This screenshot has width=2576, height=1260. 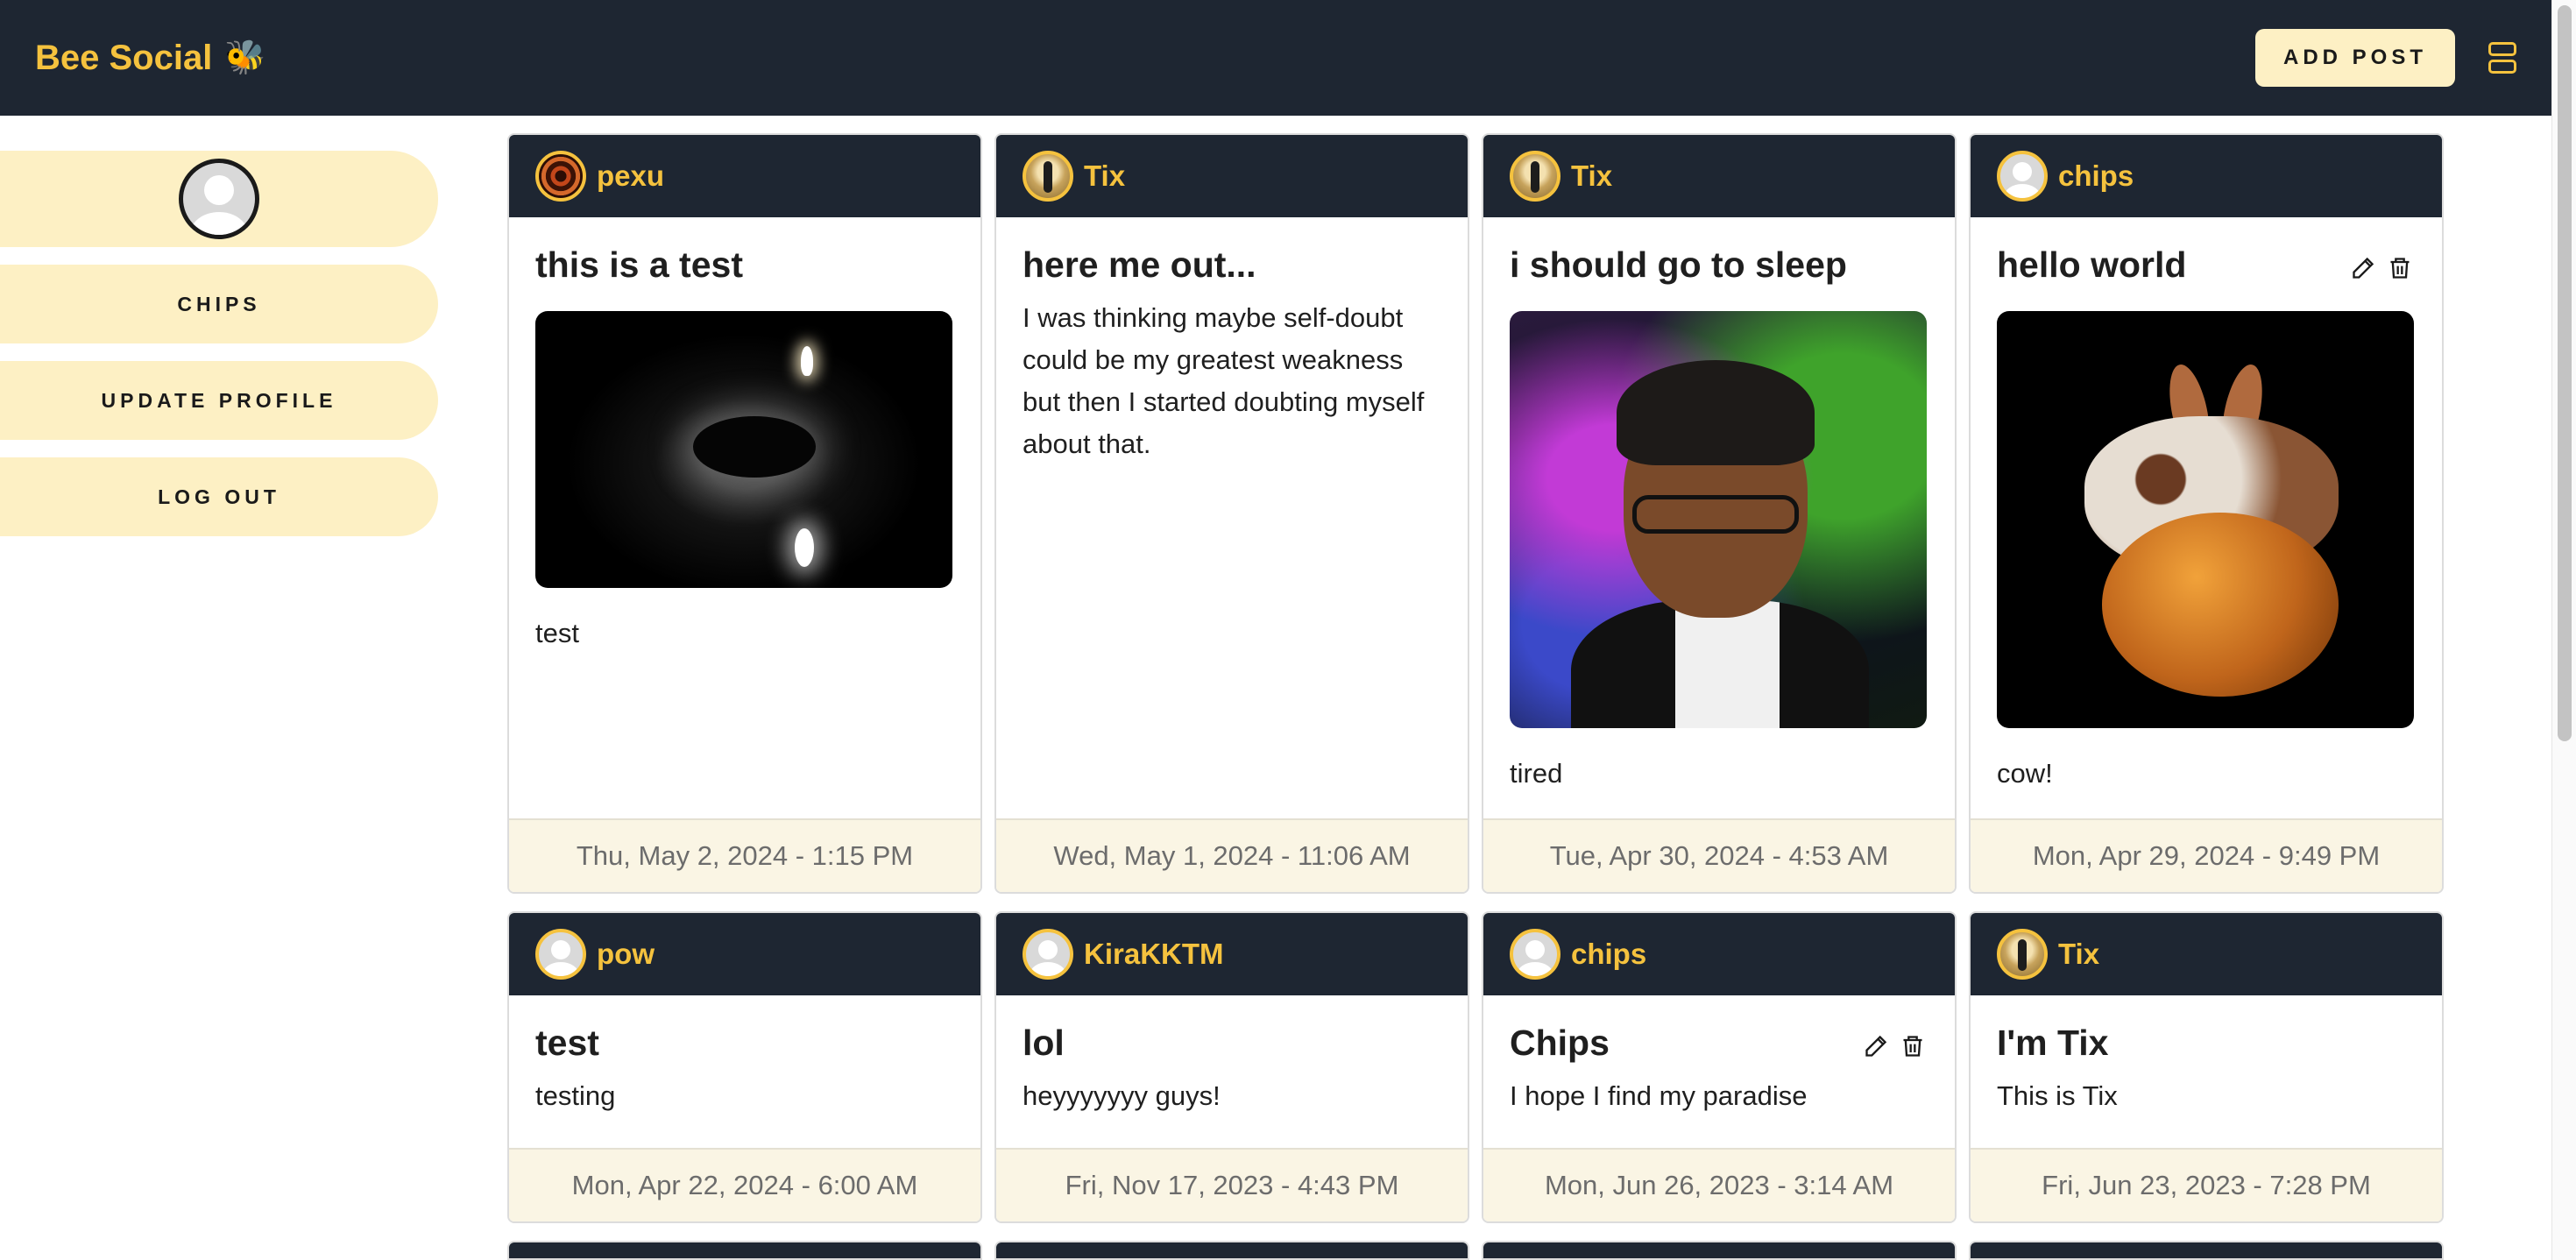 What do you see at coordinates (2354, 58) in the screenshot?
I see `add-post-button: ADD POST` at bounding box center [2354, 58].